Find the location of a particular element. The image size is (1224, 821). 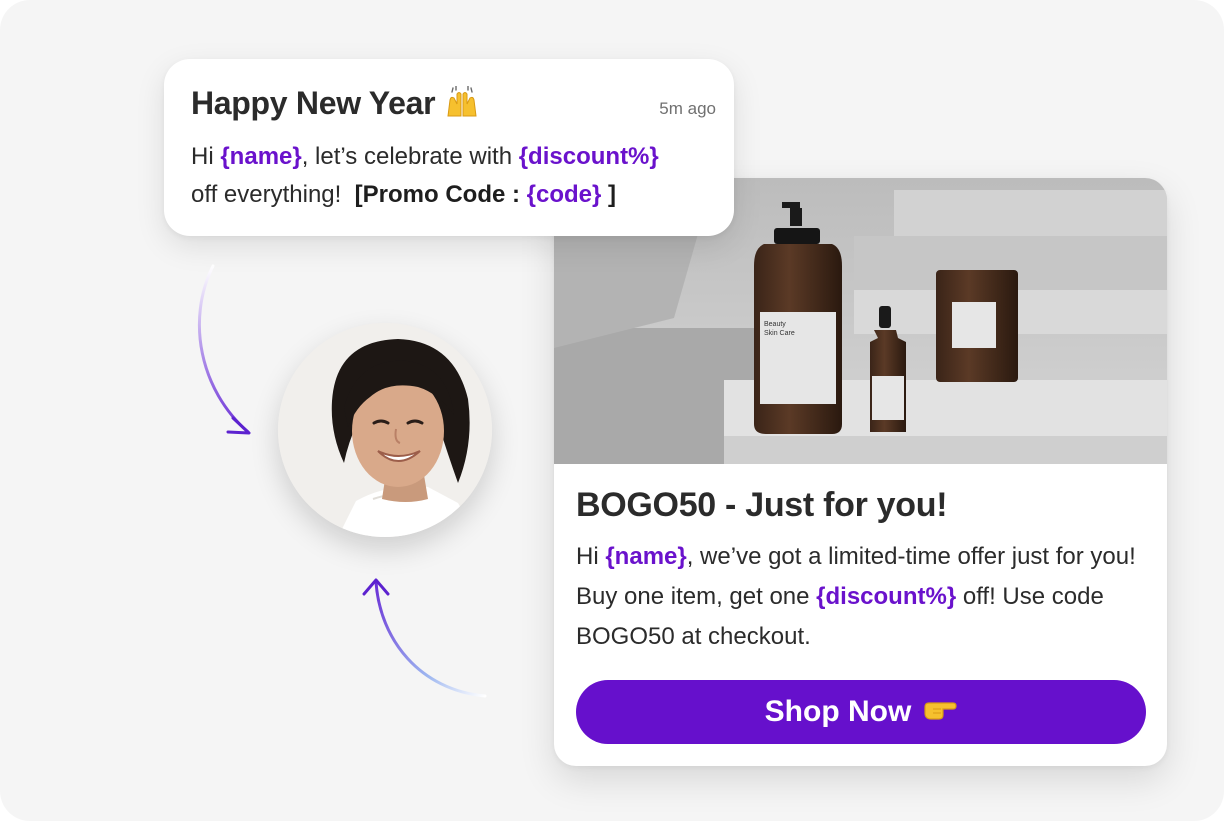

promo-title: BOGO50 - Just for you! is located at coordinates (762, 505).